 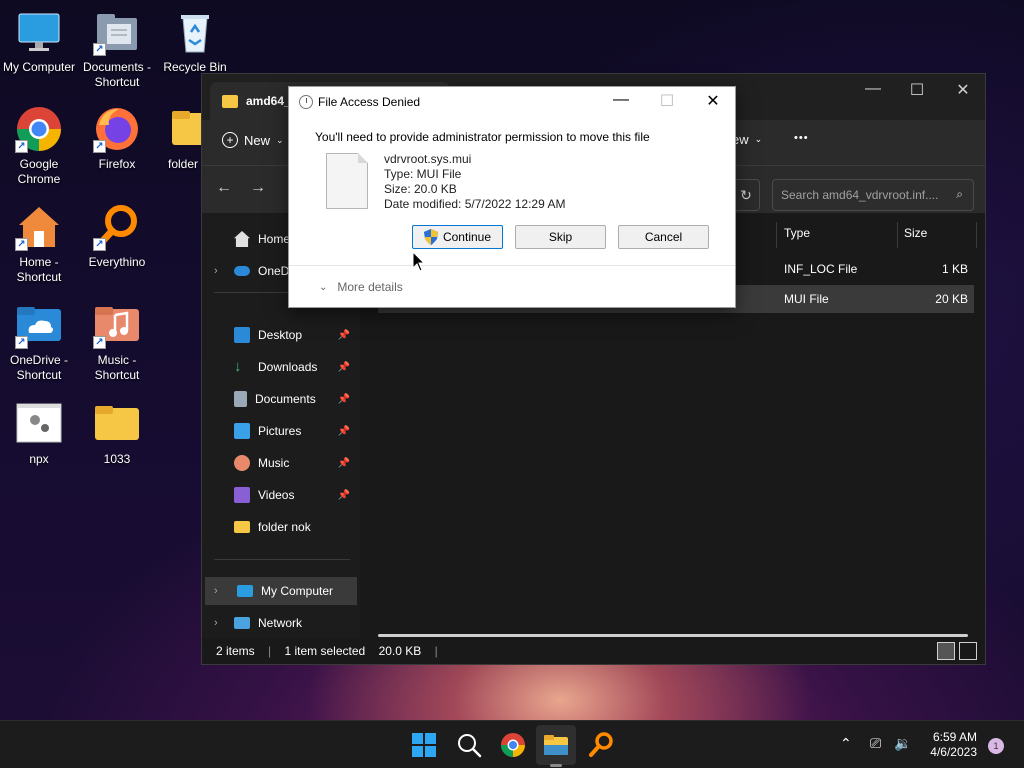 I want to click on status-bar: 2 items | 1 item selected 20.0 KB |, so click(x=593, y=651).